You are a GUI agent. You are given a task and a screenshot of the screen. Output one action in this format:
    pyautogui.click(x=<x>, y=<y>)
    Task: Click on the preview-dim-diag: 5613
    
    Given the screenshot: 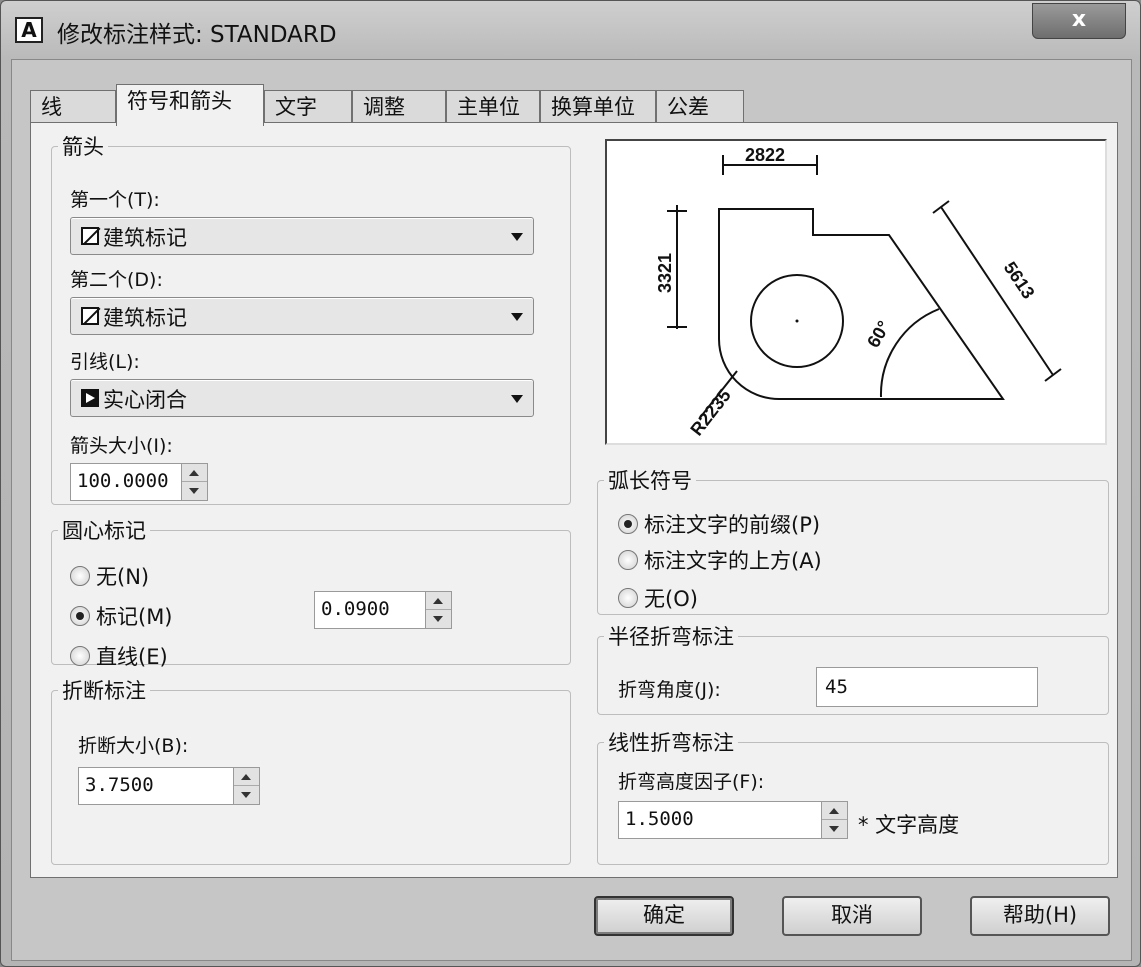 What is the action you would take?
    pyautogui.click(x=1019, y=280)
    